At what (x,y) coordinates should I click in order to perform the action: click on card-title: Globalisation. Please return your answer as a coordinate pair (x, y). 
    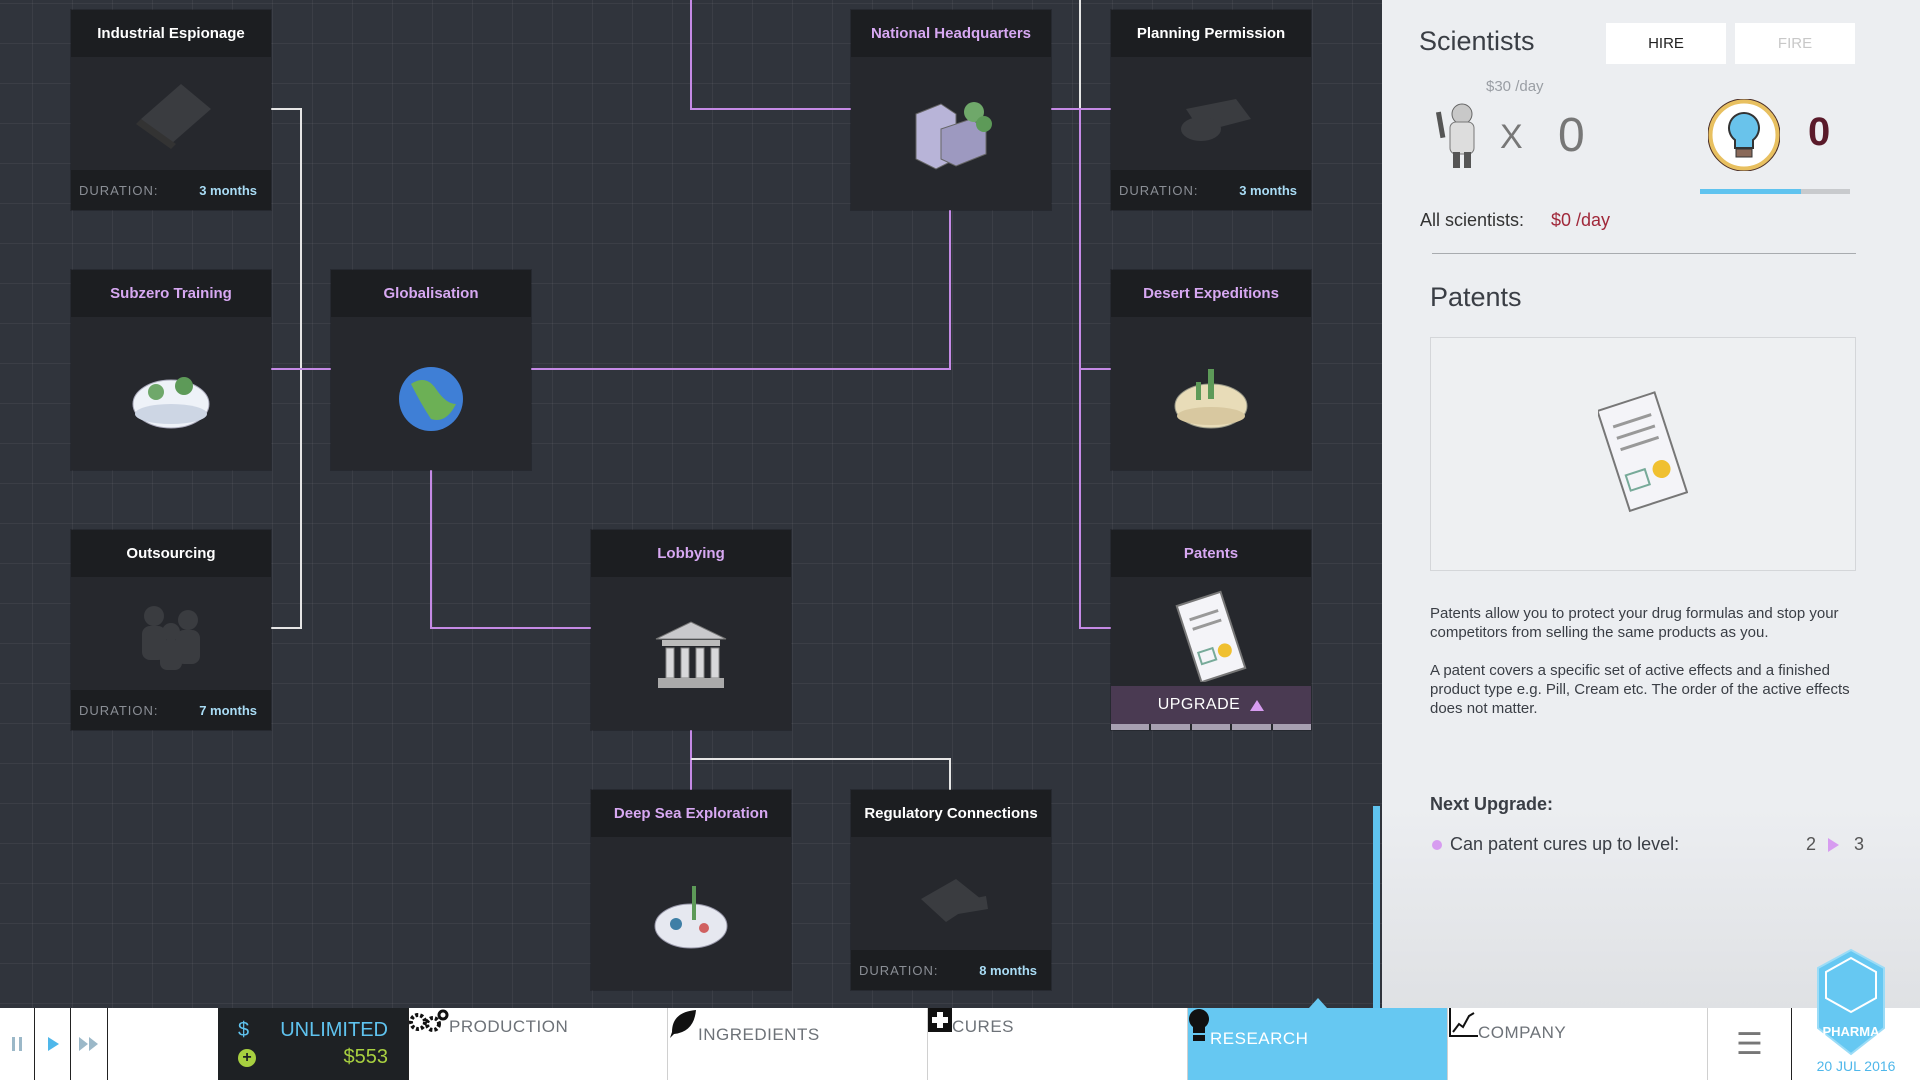
    Looking at the image, I should click on (431, 293).